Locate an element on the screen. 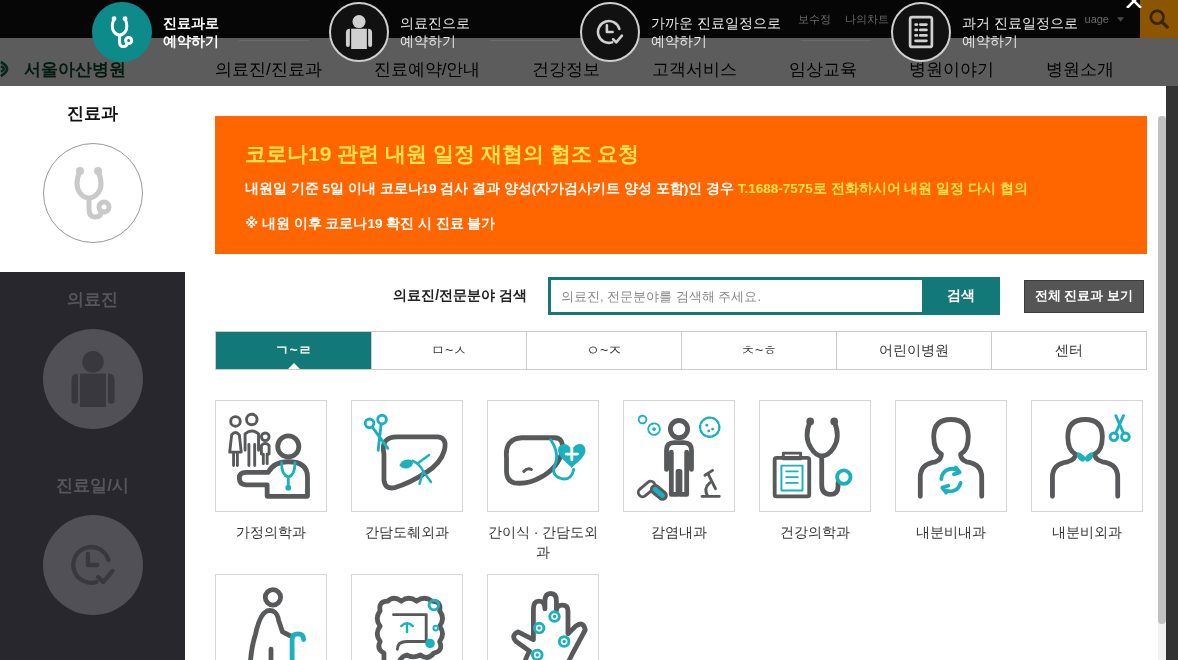 This screenshot has width=1178, height=660. caret-icon is located at coordinates (1120, 19).